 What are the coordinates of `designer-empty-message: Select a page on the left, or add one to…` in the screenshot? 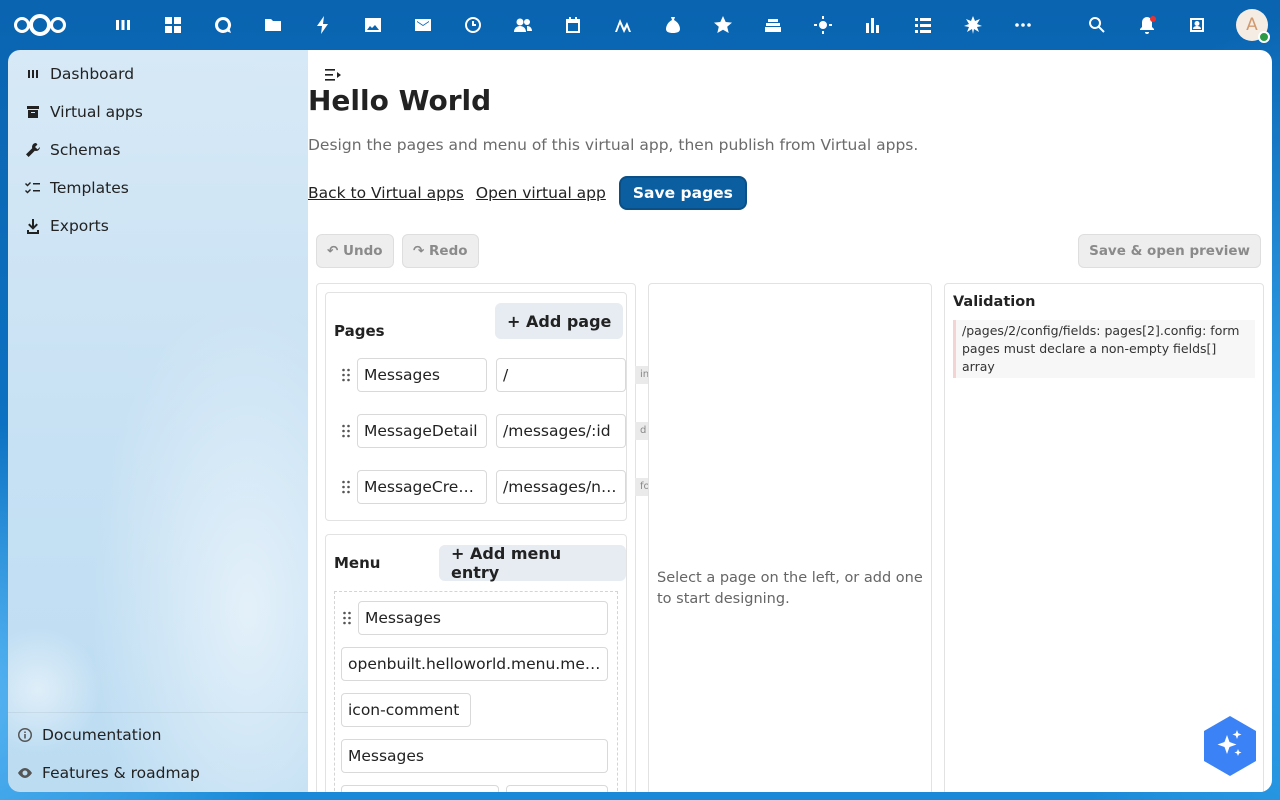 It's located at (790, 588).